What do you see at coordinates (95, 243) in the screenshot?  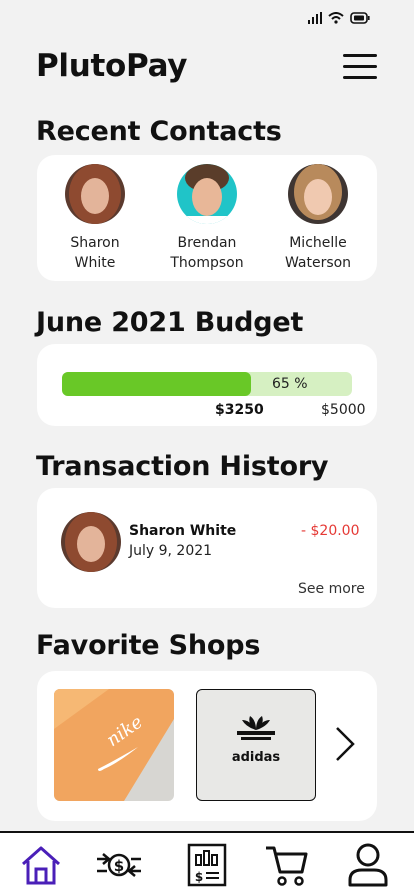 I see `contact-first-name: Sharon` at bounding box center [95, 243].